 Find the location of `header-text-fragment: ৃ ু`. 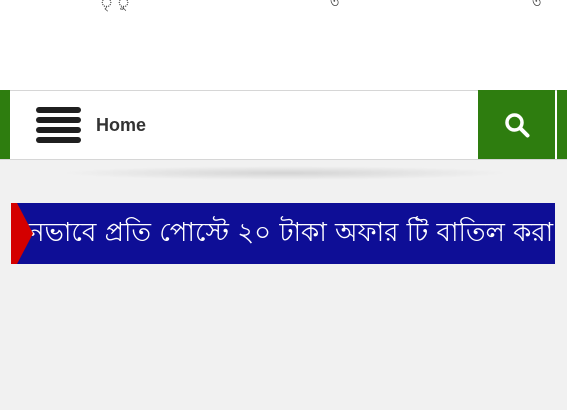

header-text-fragment: ৃ ু is located at coordinates (115, 5).